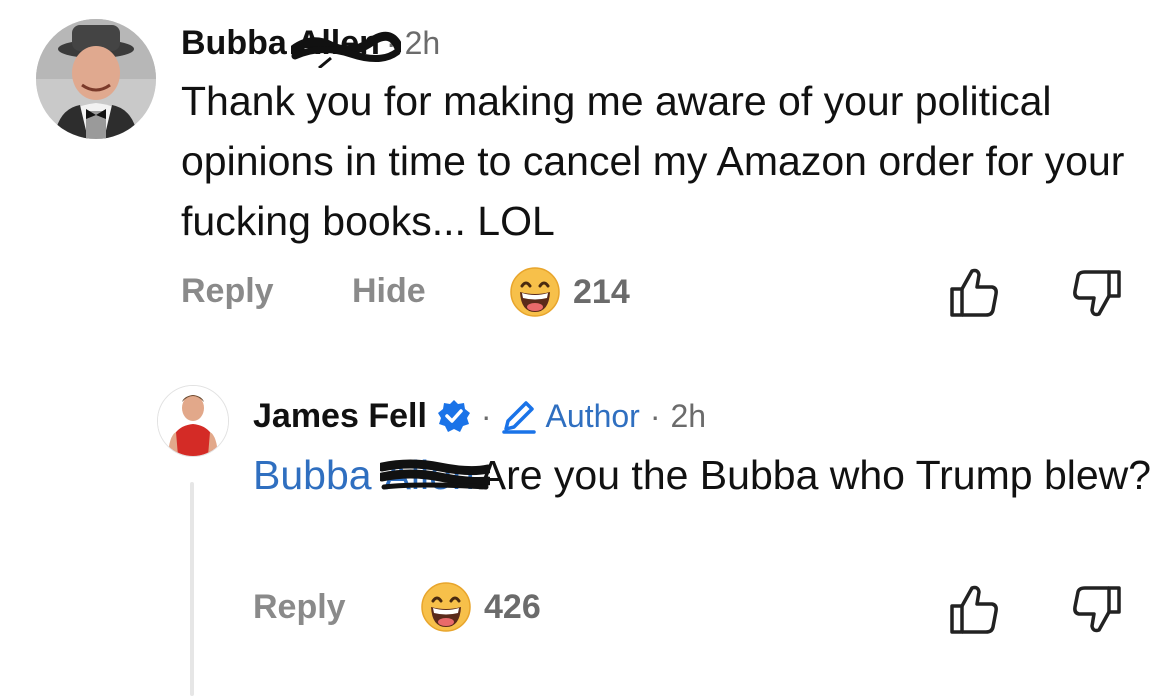 The width and height of the screenshot is (1169, 696). I want to click on mention-link: Bubba, so click(312, 475).